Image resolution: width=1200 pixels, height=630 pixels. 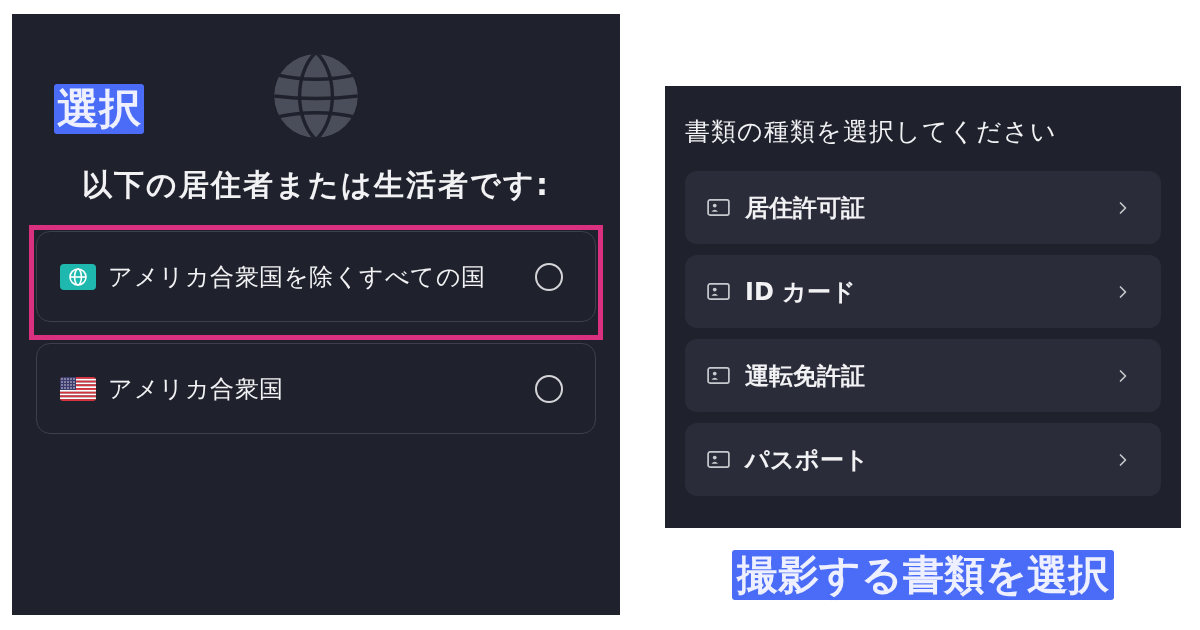 What do you see at coordinates (923, 459) in the screenshot?
I see `document-option: パスポート` at bounding box center [923, 459].